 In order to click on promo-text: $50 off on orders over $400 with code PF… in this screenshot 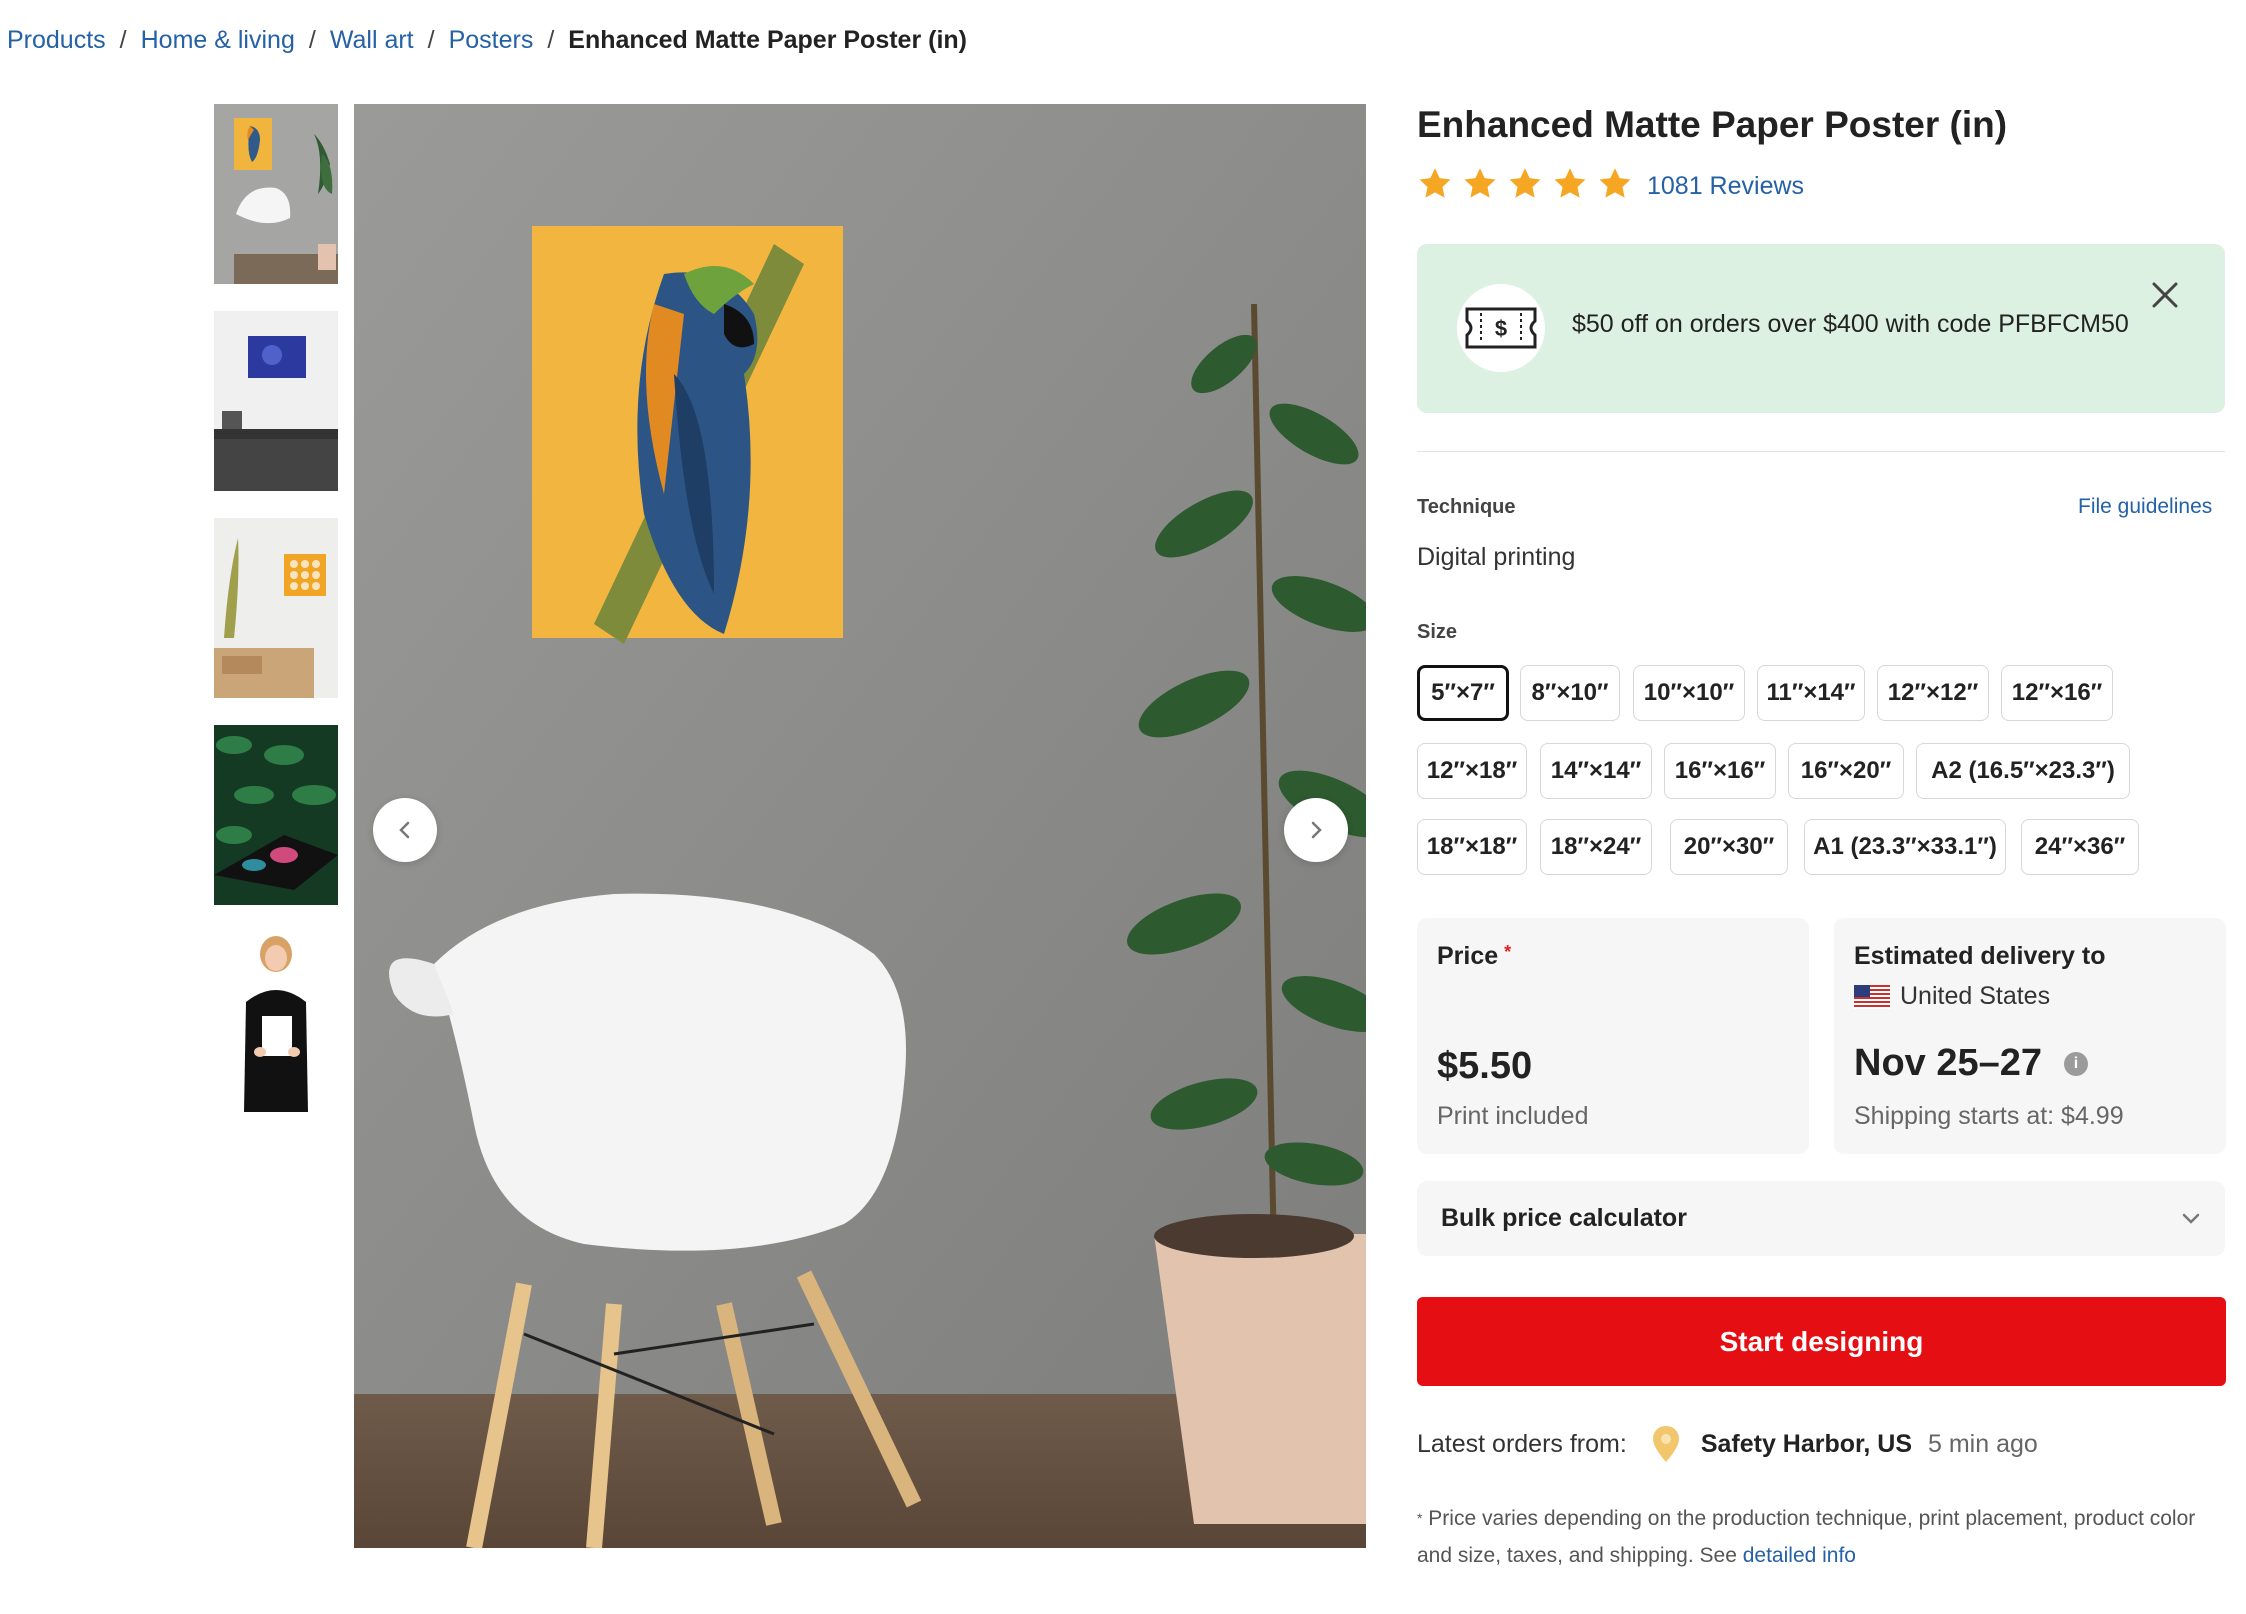, I will do `click(1850, 324)`.